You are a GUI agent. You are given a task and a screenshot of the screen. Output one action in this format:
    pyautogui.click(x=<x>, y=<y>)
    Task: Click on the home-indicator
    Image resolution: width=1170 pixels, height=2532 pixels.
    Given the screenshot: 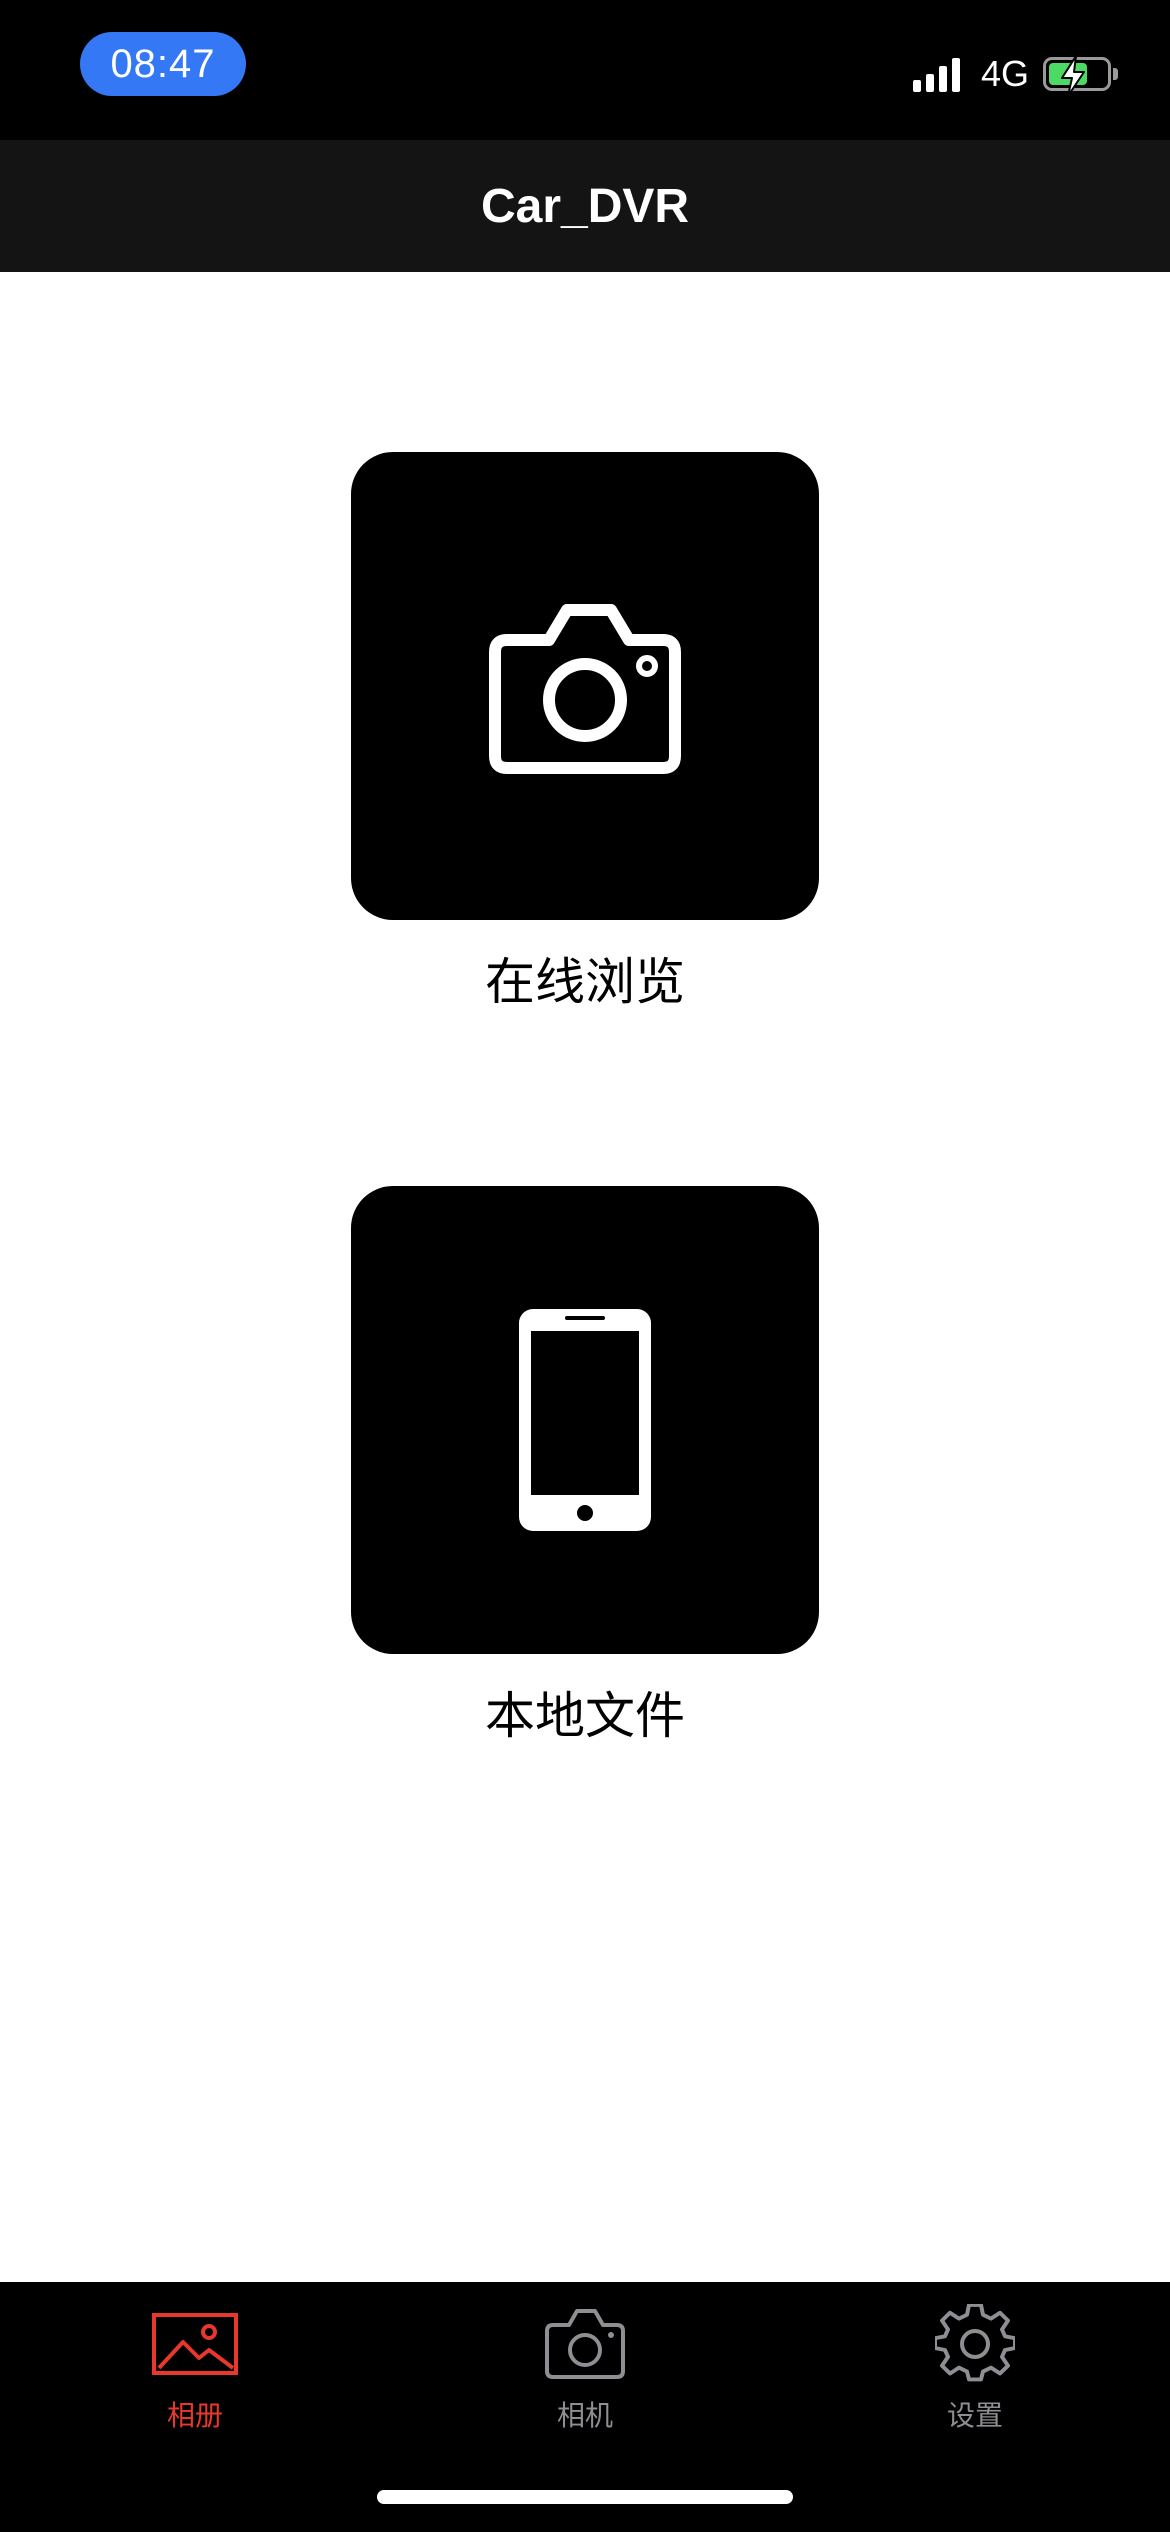 What is the action you would take?
    pyautogui.click(x=585, y=2497)
    